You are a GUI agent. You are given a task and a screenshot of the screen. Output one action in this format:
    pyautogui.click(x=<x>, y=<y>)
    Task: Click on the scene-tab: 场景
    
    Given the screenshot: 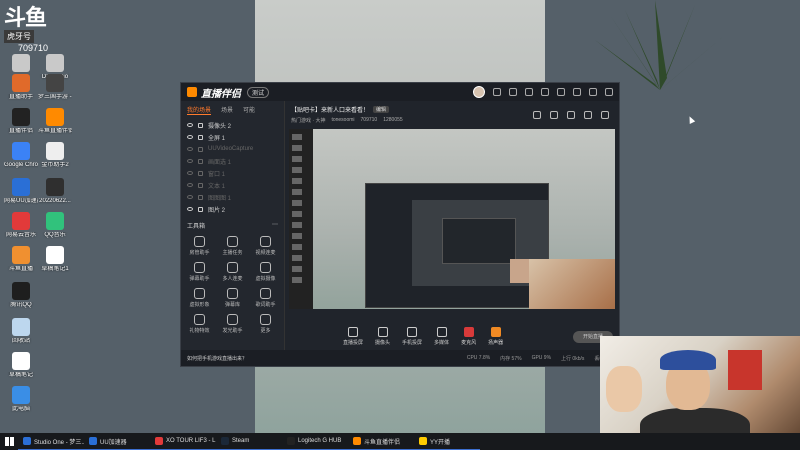 What is the action you would take?
    pyautogui.click(x=227, y=110)
    